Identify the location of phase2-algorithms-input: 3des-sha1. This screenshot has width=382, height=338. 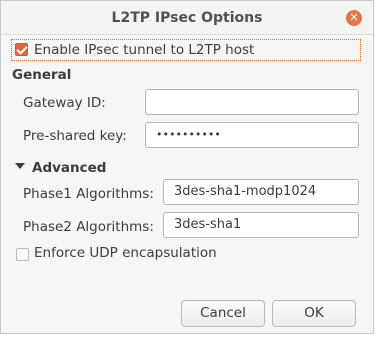
(261, 225).